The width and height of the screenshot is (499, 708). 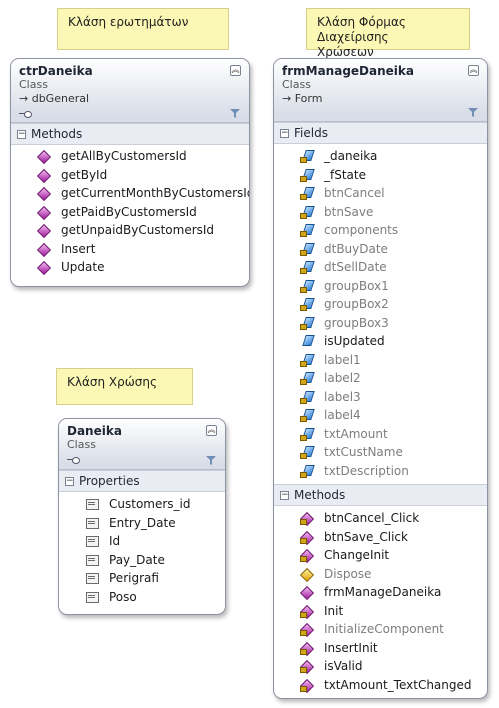 I want to click on member-row: _daneika, so click(x=380, y=156).